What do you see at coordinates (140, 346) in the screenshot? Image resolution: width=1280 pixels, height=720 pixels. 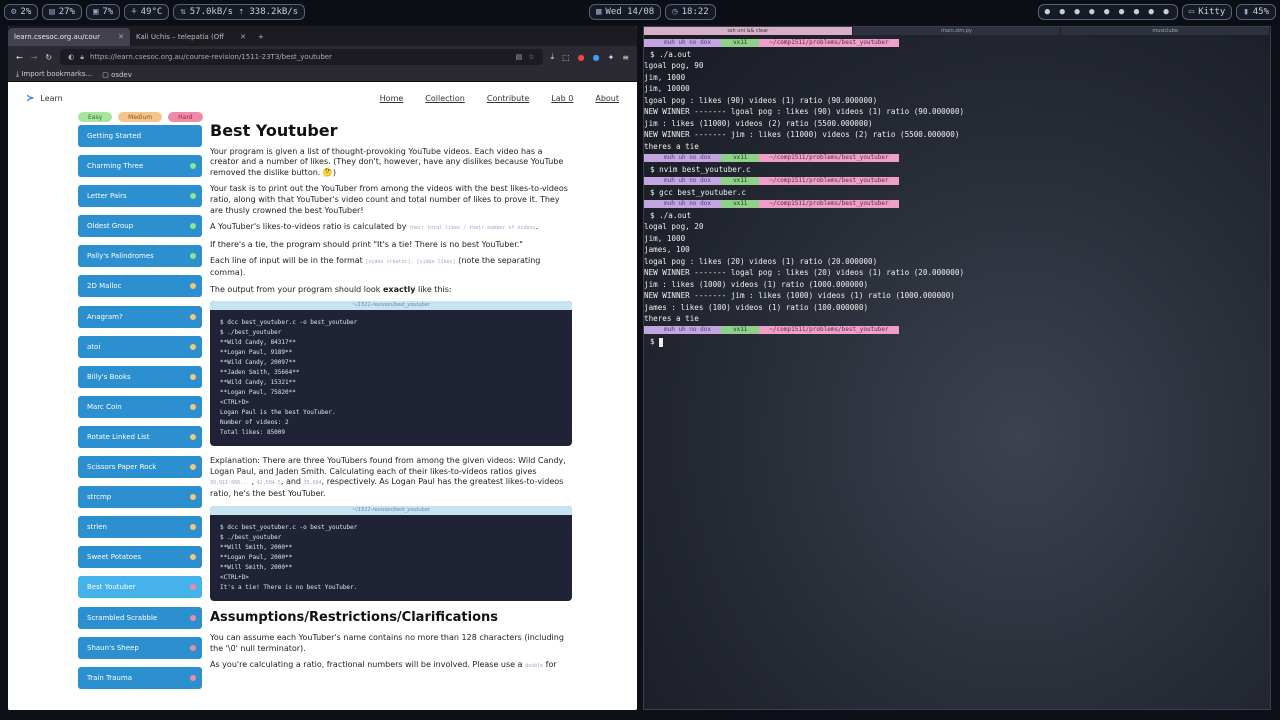 I see `sidebar-item: atoi` at bounding box center [140, 346].